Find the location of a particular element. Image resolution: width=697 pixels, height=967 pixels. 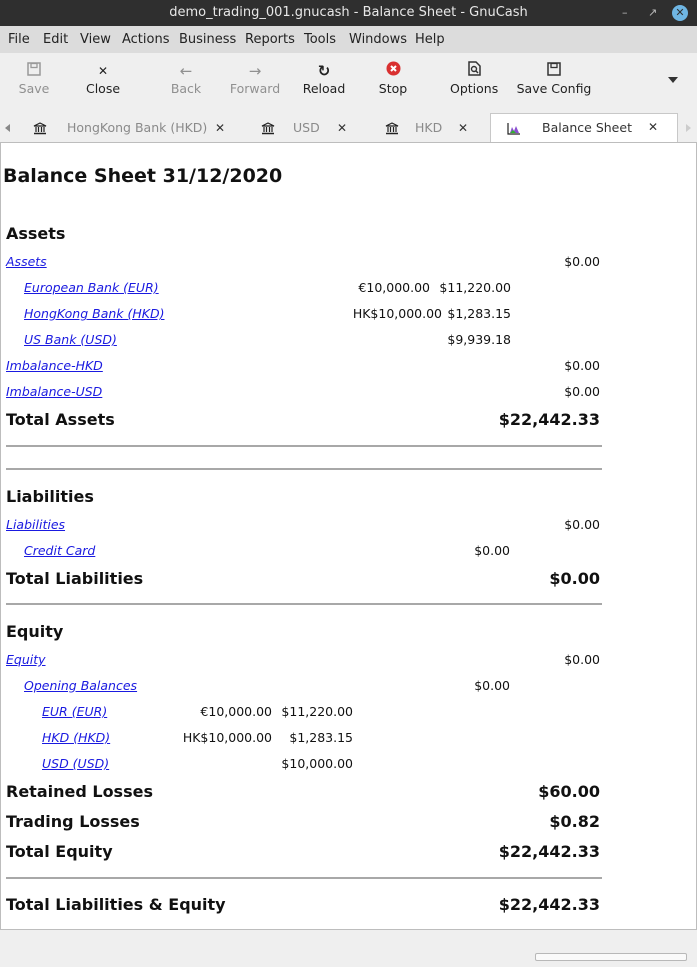

tab-balance-sheet: Balance Sheet ✕ is located at coordinates (584, 128).